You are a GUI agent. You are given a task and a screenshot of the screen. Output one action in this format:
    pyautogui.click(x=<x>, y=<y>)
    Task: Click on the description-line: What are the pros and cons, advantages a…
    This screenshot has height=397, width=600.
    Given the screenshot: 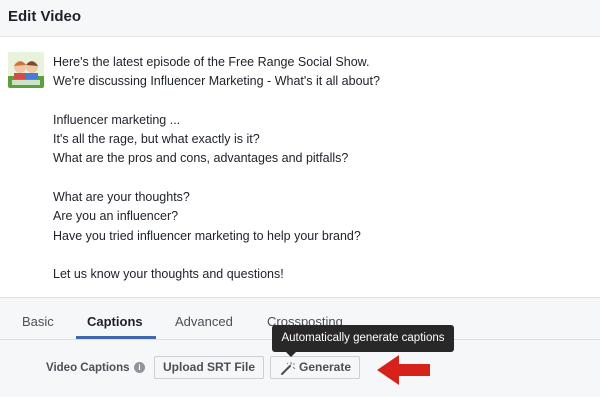 What is the action you would take?
    pyautogui.click(x=201, y=158)
    